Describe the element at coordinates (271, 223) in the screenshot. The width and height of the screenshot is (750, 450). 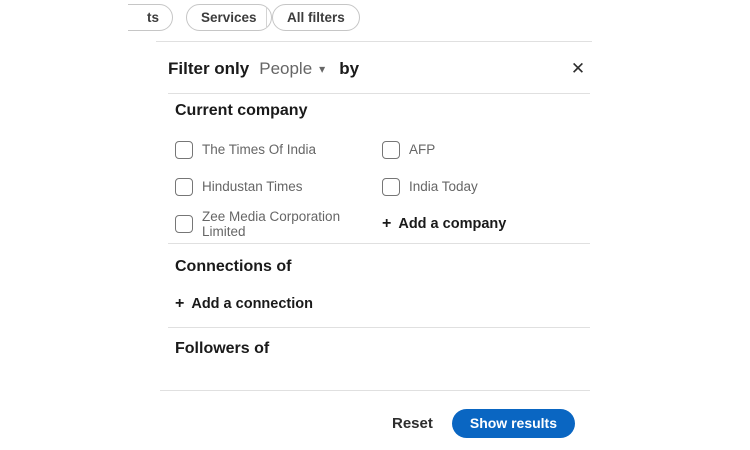
I see `company-option-label: Zee Media Corporation Limited` at that location.